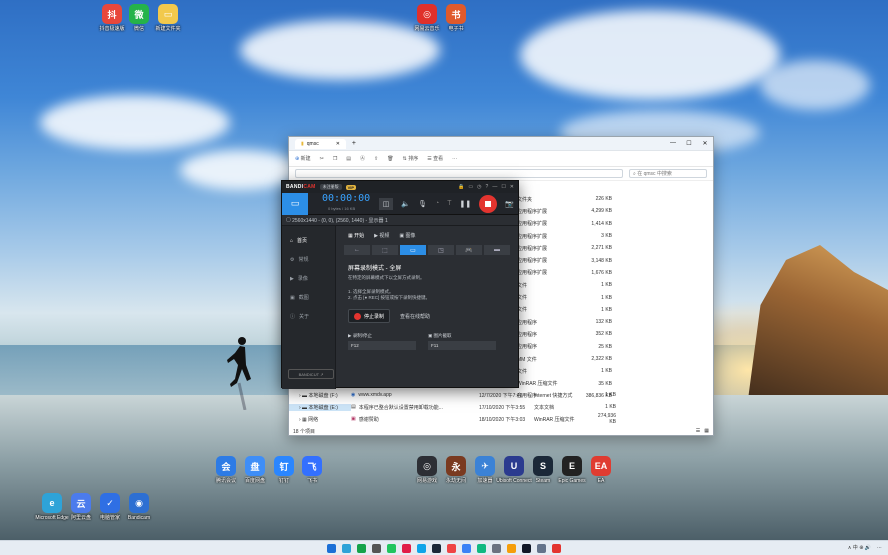  What do you see at coordinates (381, 235) in the screenshot?
I see `tab-video: ▶ 视频` at bounding box center [381, 235].